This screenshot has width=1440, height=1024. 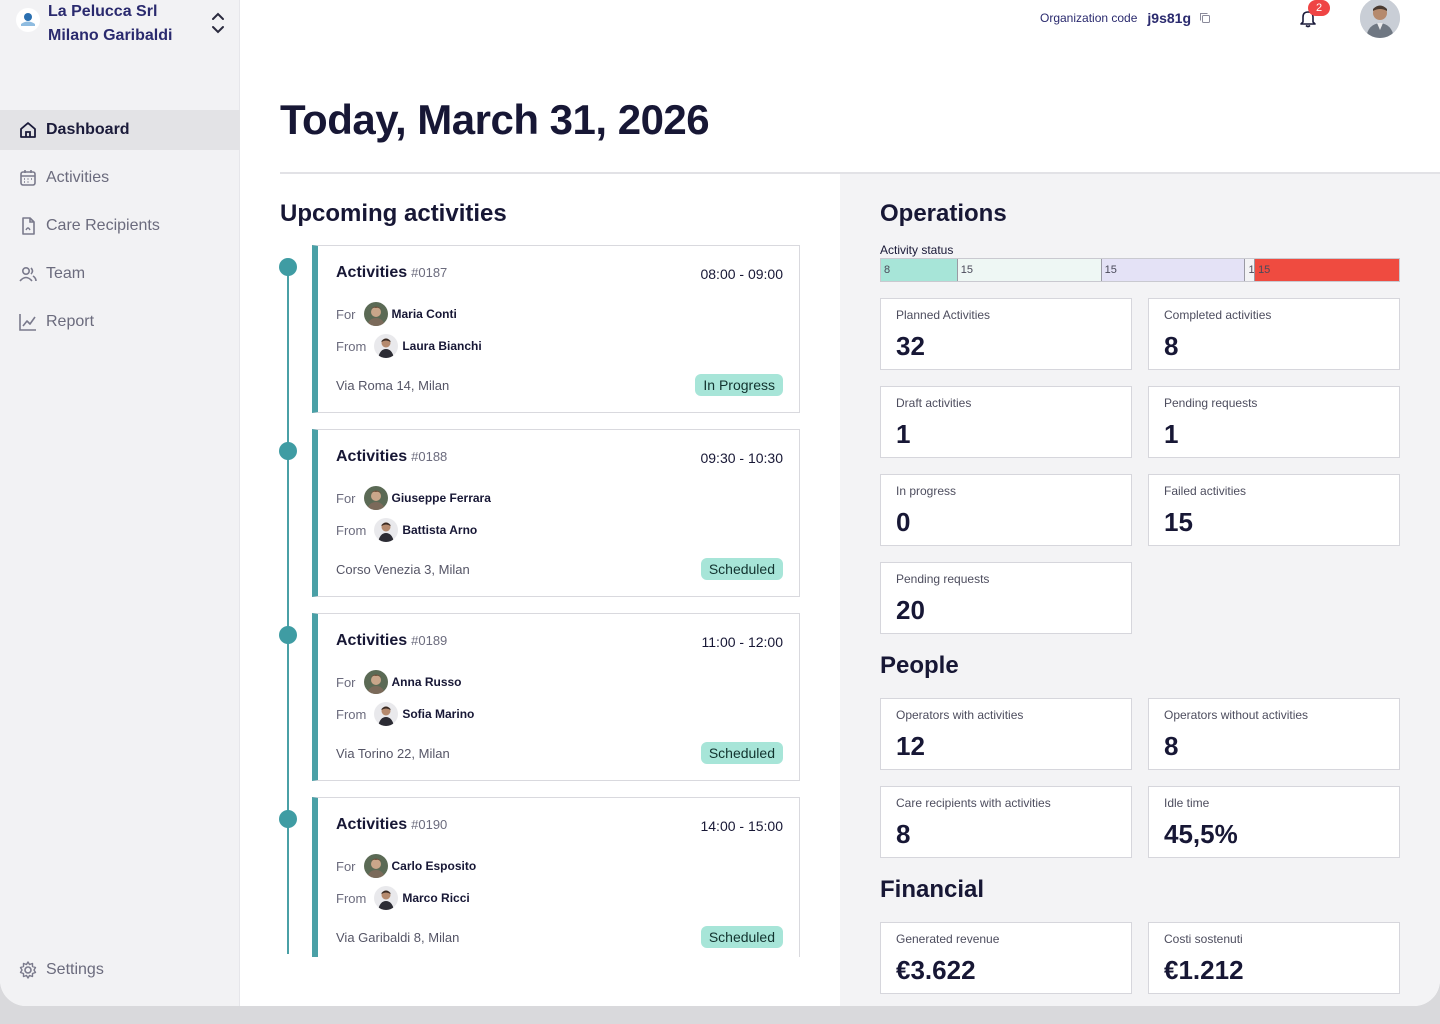 What do you see at coordinates (1006, 334) in the screenshot?
I see `stat-card: Planned Activities 32` at bounding box center [1006, 334].